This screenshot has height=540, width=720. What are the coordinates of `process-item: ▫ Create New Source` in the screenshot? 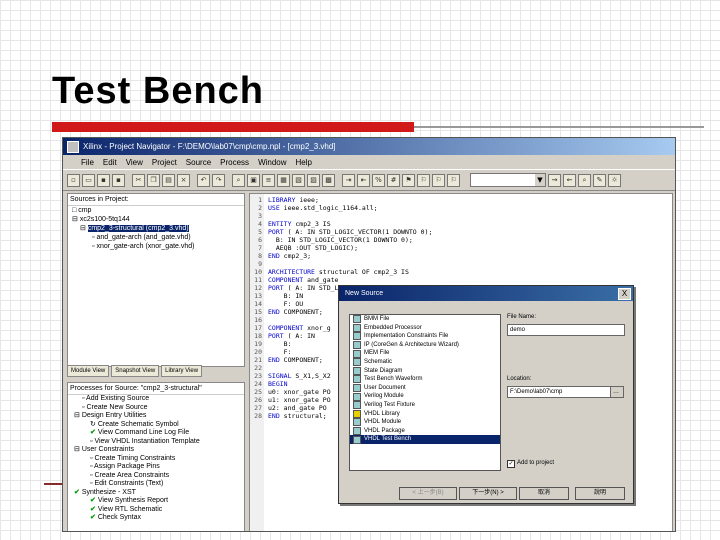 It's located at (156, 408).